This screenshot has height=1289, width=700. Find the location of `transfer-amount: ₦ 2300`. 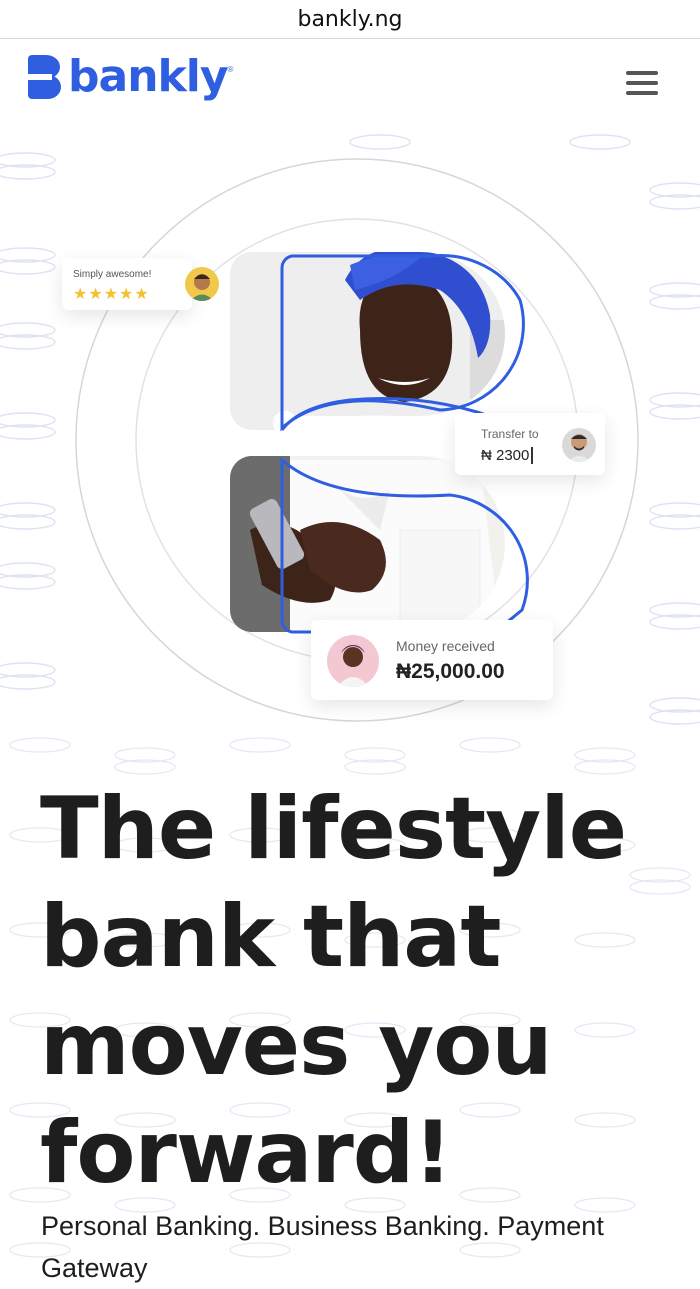

transfer-amount: ₦ 2300 is located at coordinates (507, 455).